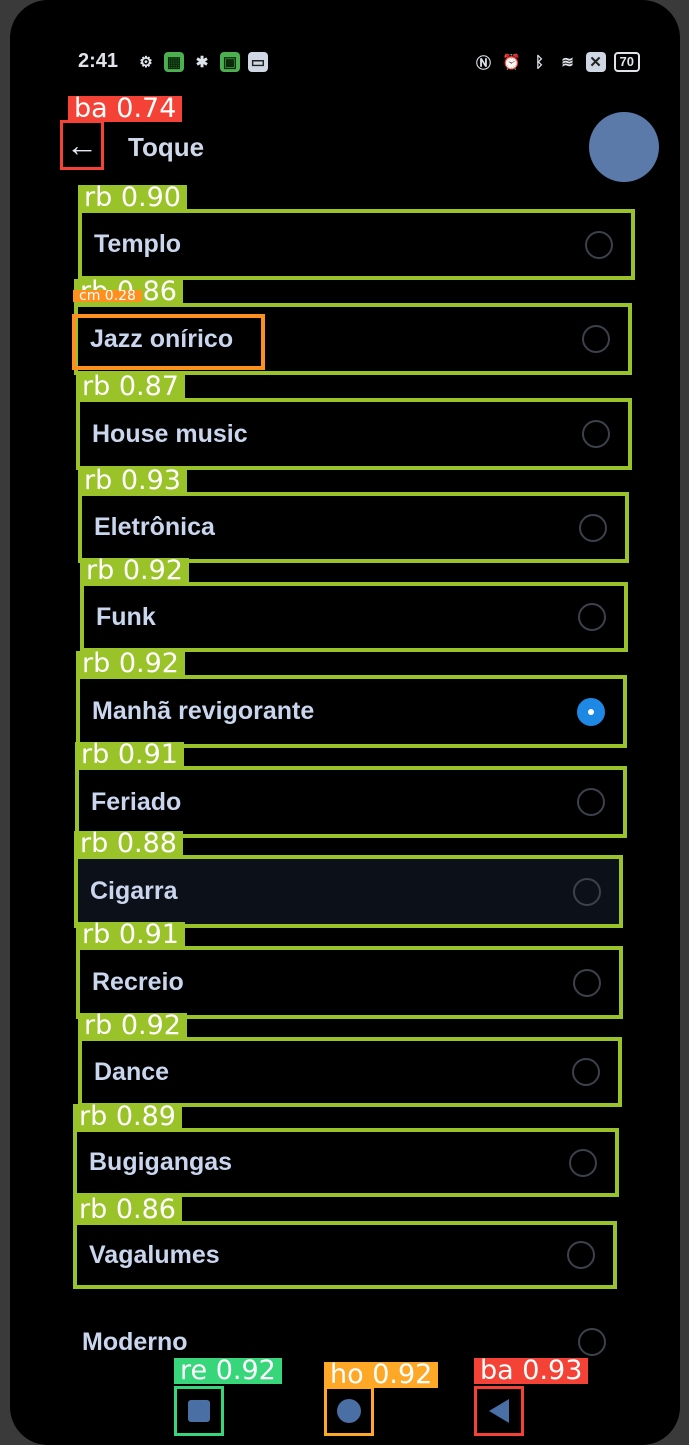  What do you see at coordinates (128, 843) in the screenshot?
I see `ringtone-annotation-label: rb 0.88` at bounding box center [128, 843].